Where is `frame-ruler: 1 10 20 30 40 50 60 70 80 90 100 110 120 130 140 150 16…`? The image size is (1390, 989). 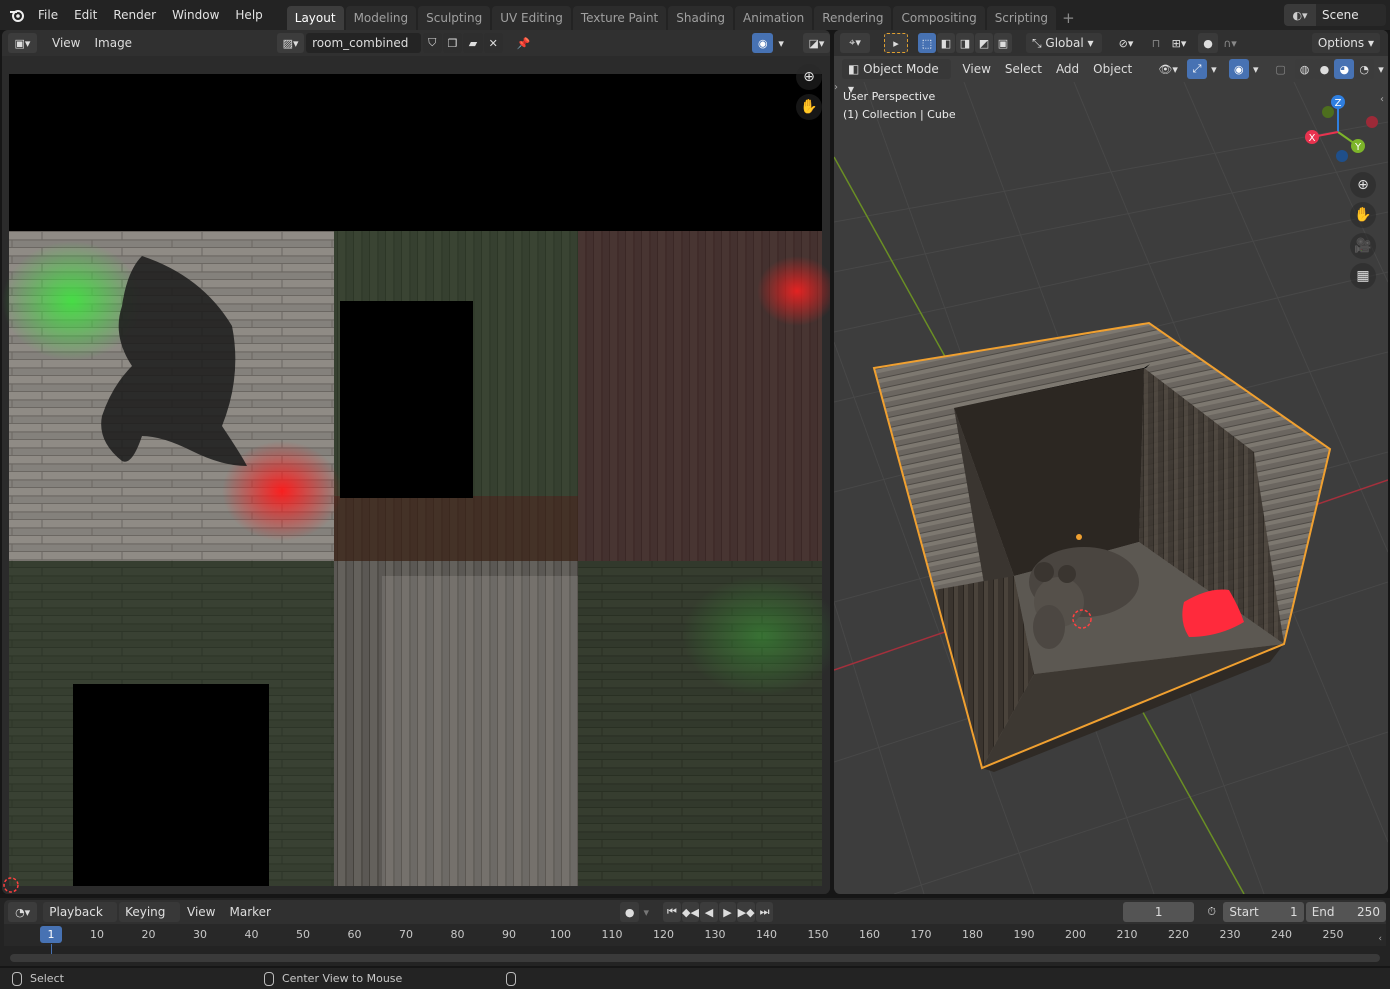
frame-ruler: 1 10 20 30 40 50 60 70 80 90 100 110 120 130 140 150 16… is located at coordinates (695, 935).